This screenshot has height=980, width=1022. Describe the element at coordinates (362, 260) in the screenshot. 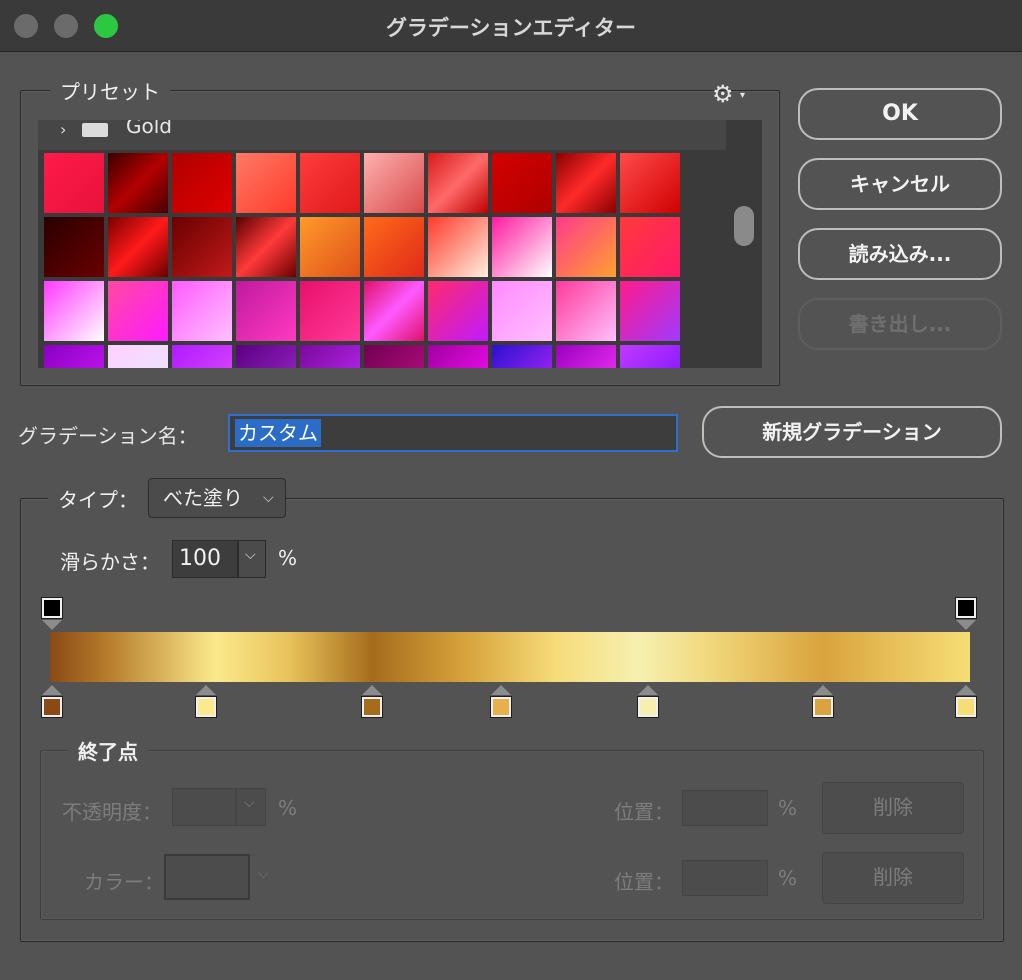

I see `preset-swatch-grid` at that location.